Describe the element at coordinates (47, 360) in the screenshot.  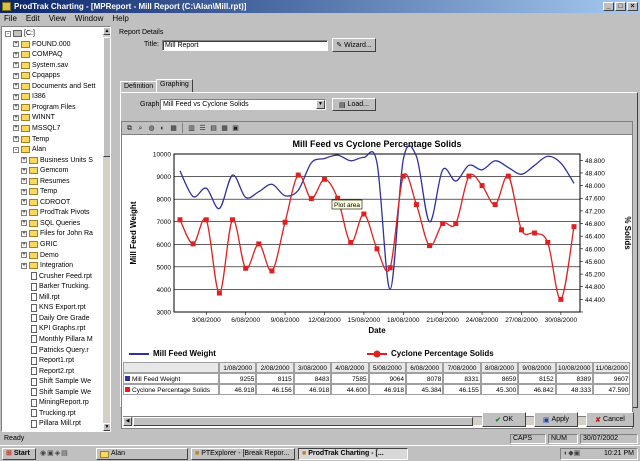
I see `tree-item: Report1.rpt` at that location.